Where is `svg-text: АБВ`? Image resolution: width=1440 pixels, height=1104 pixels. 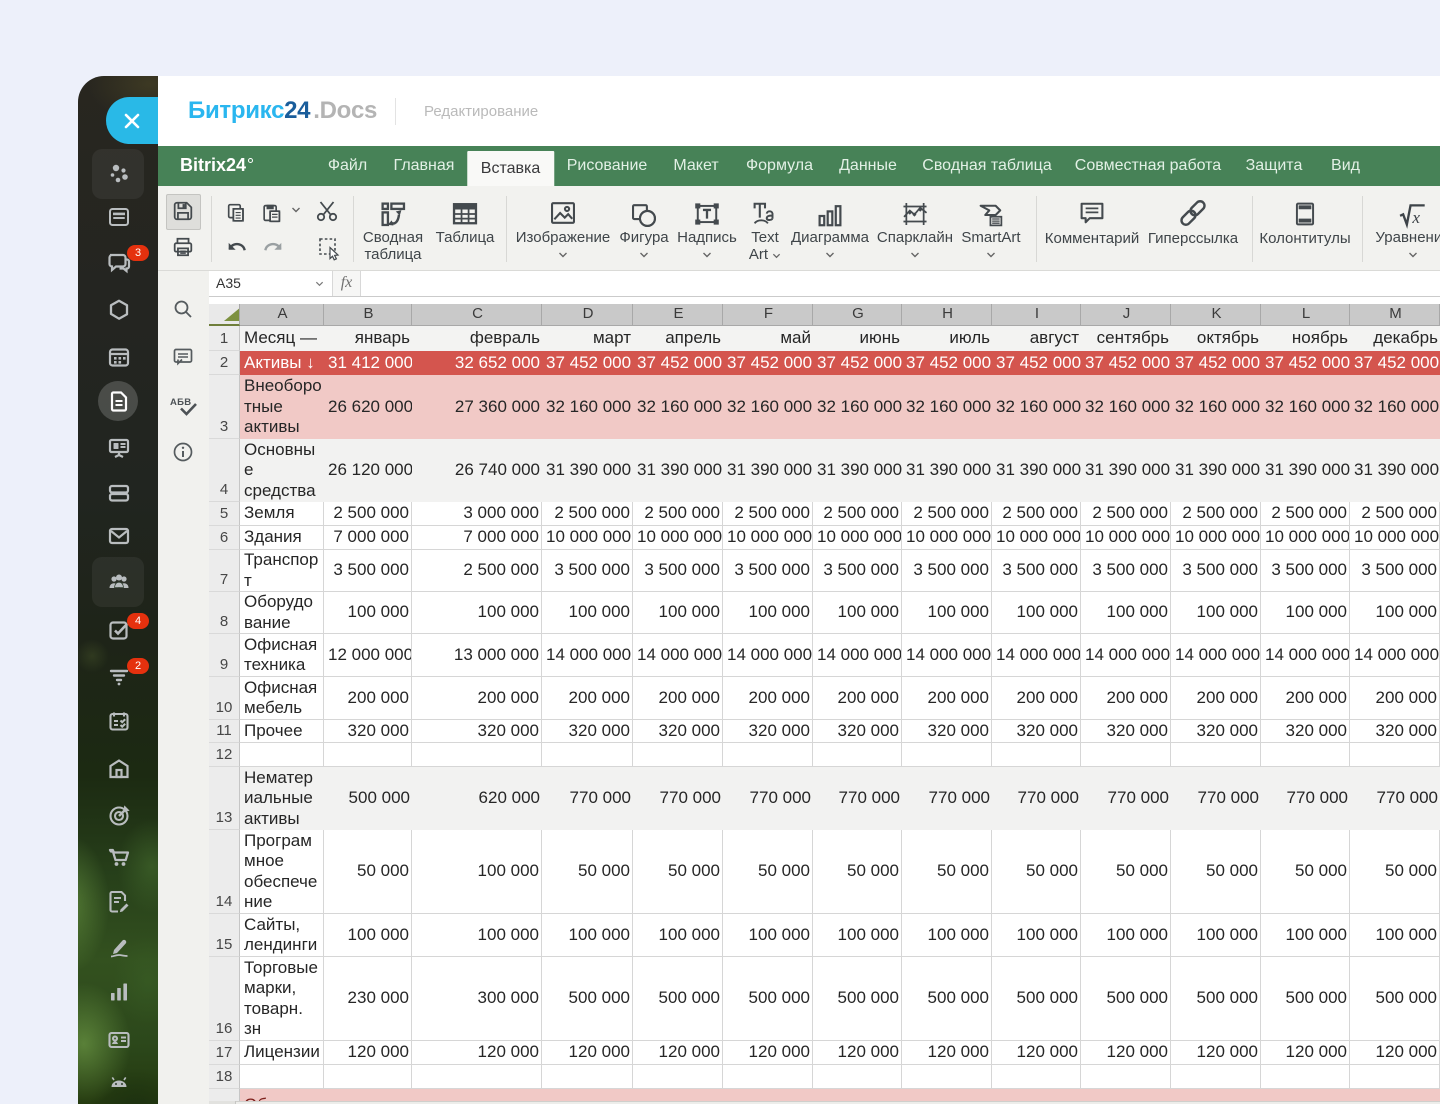 svg-text: АБВ is located at coordinates (180, 402).